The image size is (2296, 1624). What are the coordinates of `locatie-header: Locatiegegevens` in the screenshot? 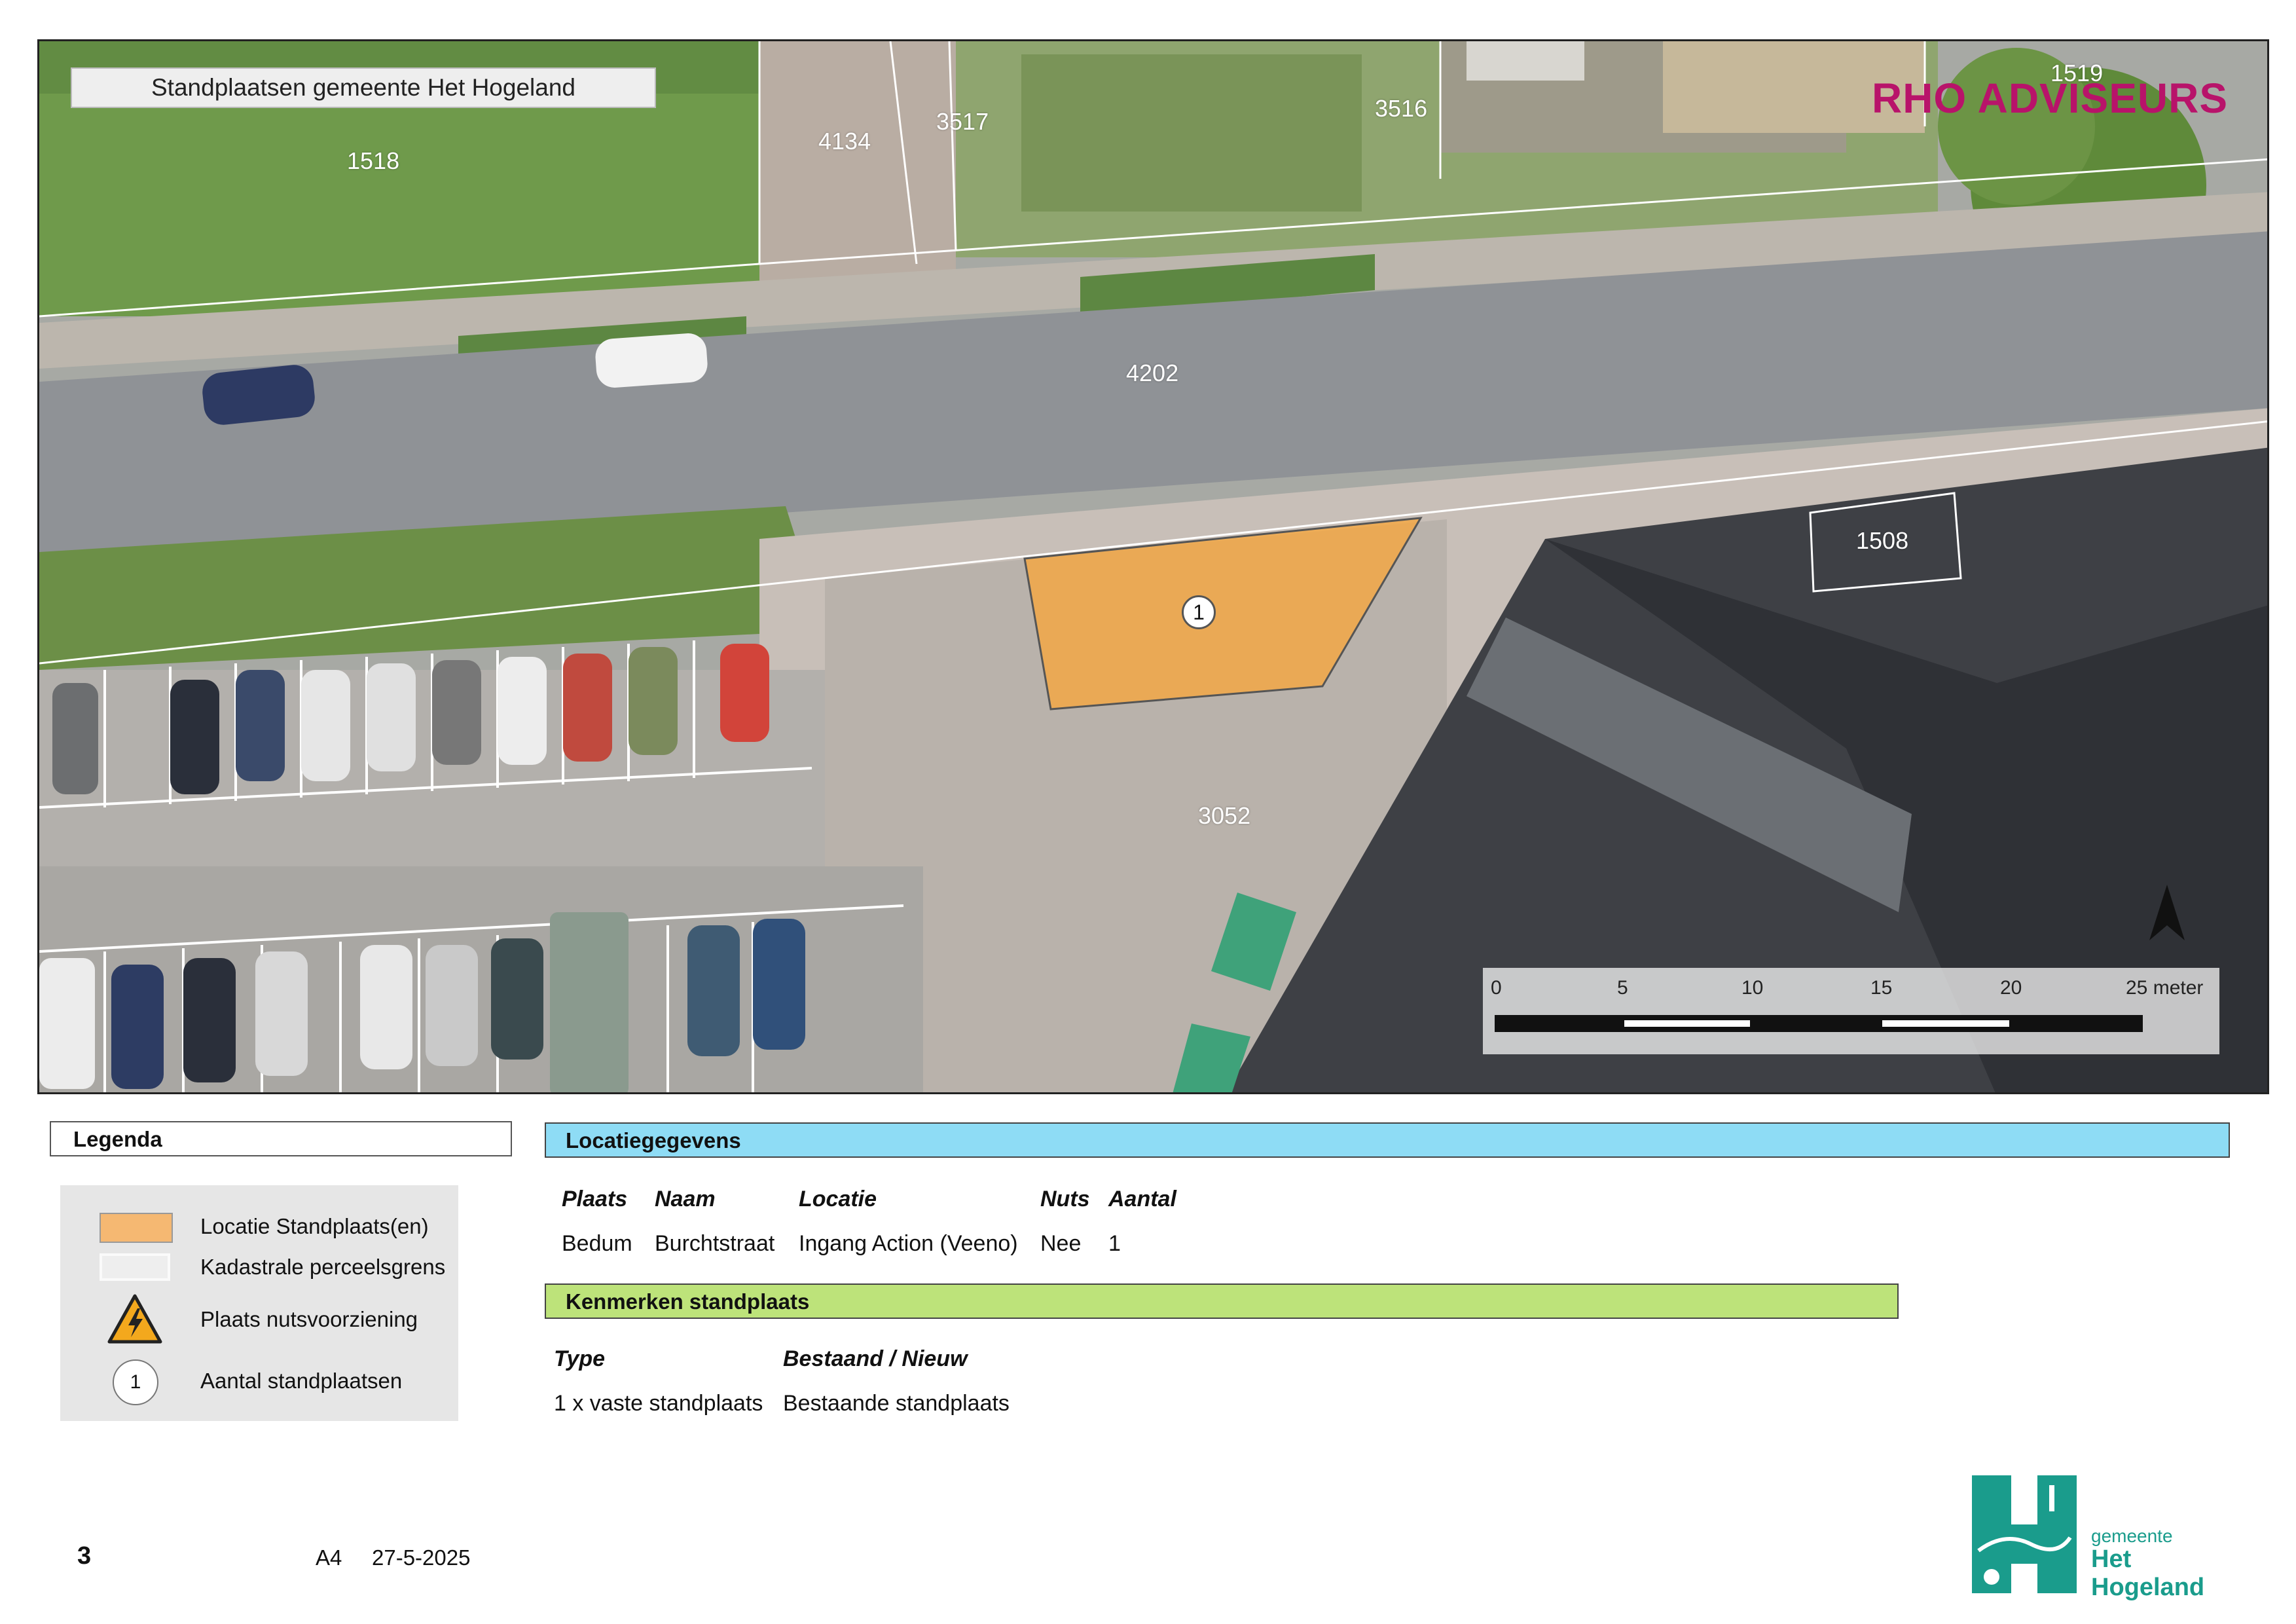 It's located at (1387, 1140).